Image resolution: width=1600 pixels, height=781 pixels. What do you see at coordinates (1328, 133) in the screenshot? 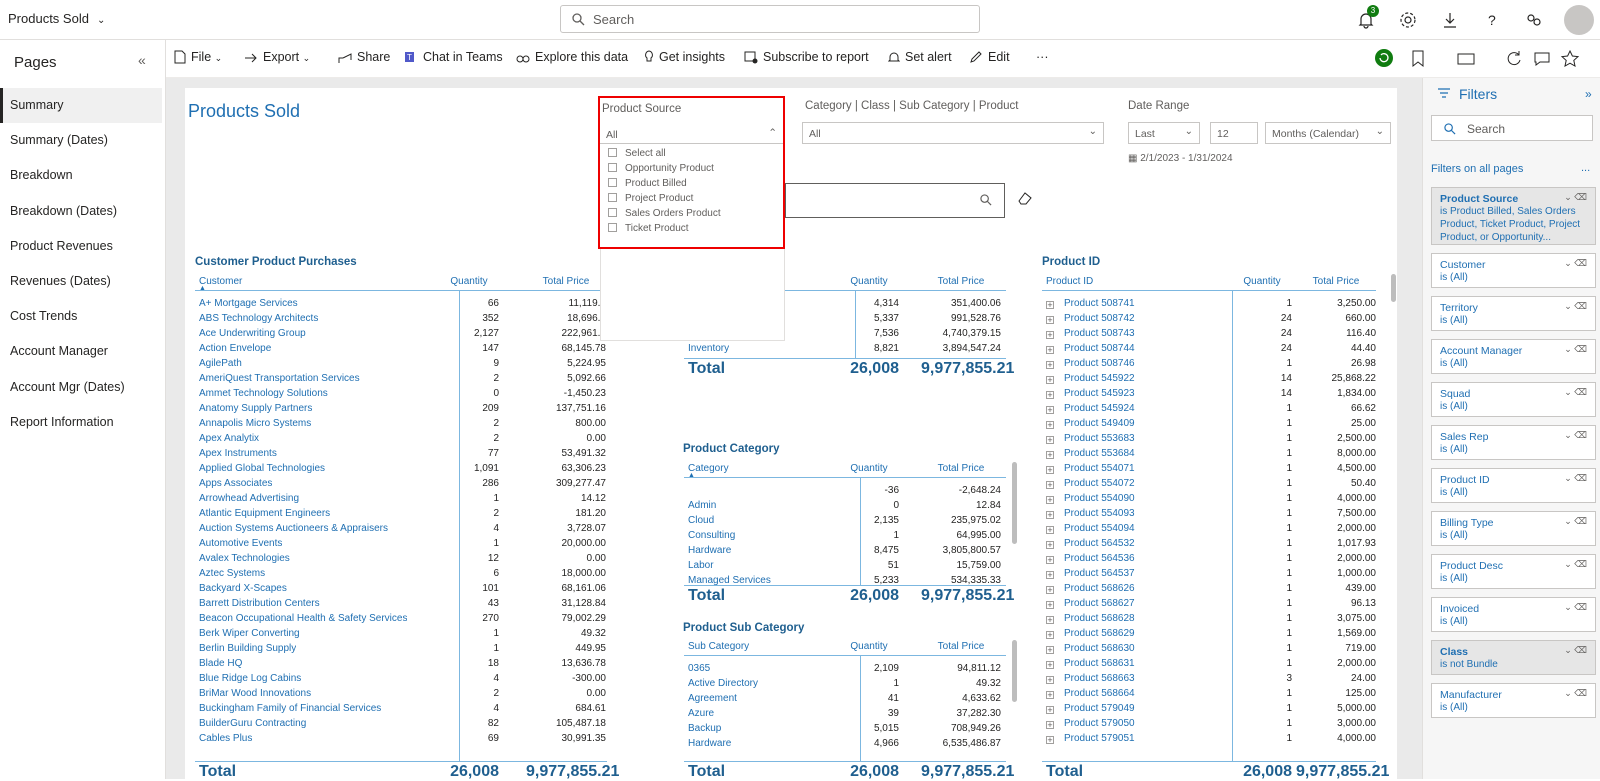
I see `date-unit-dropdown: Months (Calendar) ⌄` at bounding box center [1328, 133].